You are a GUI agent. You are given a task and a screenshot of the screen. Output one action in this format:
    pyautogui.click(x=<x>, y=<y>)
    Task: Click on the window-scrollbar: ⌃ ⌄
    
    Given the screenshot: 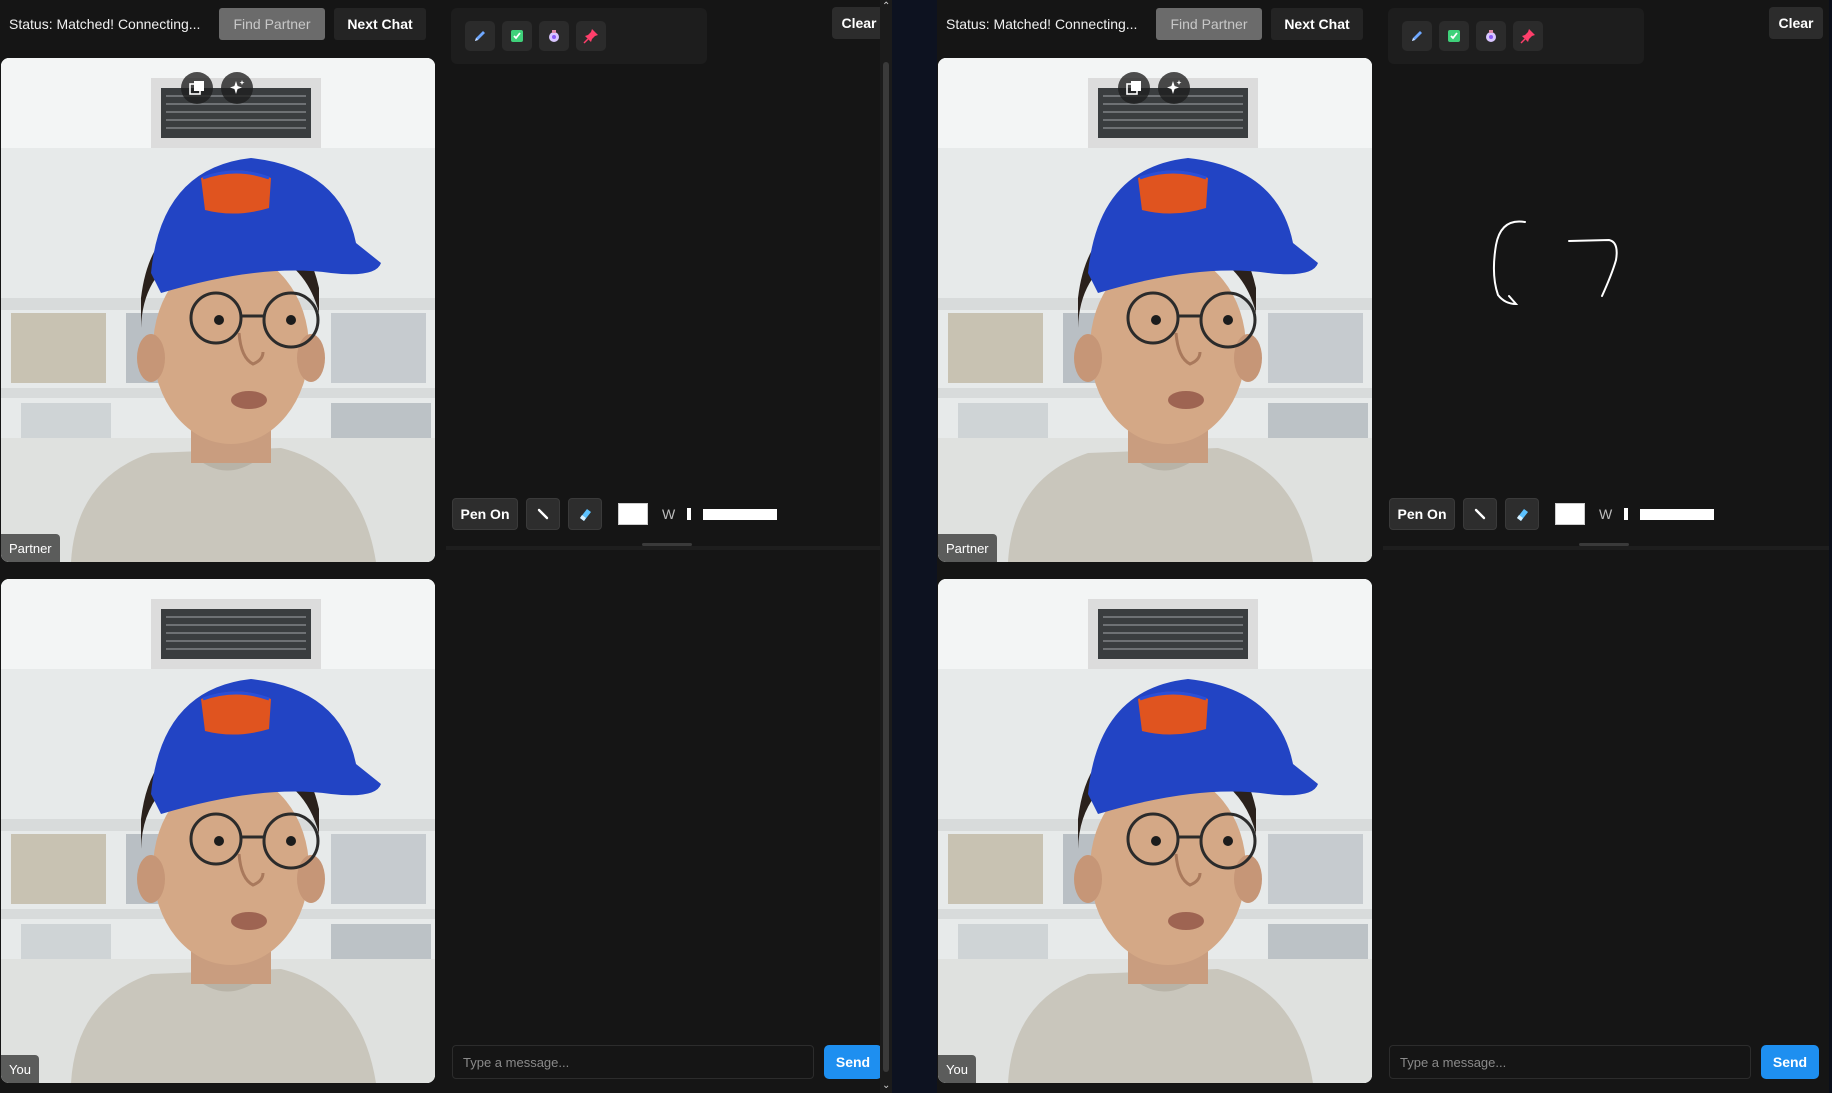 What is the action you would take?
    pyautogui.click(x=886, y=546)
    